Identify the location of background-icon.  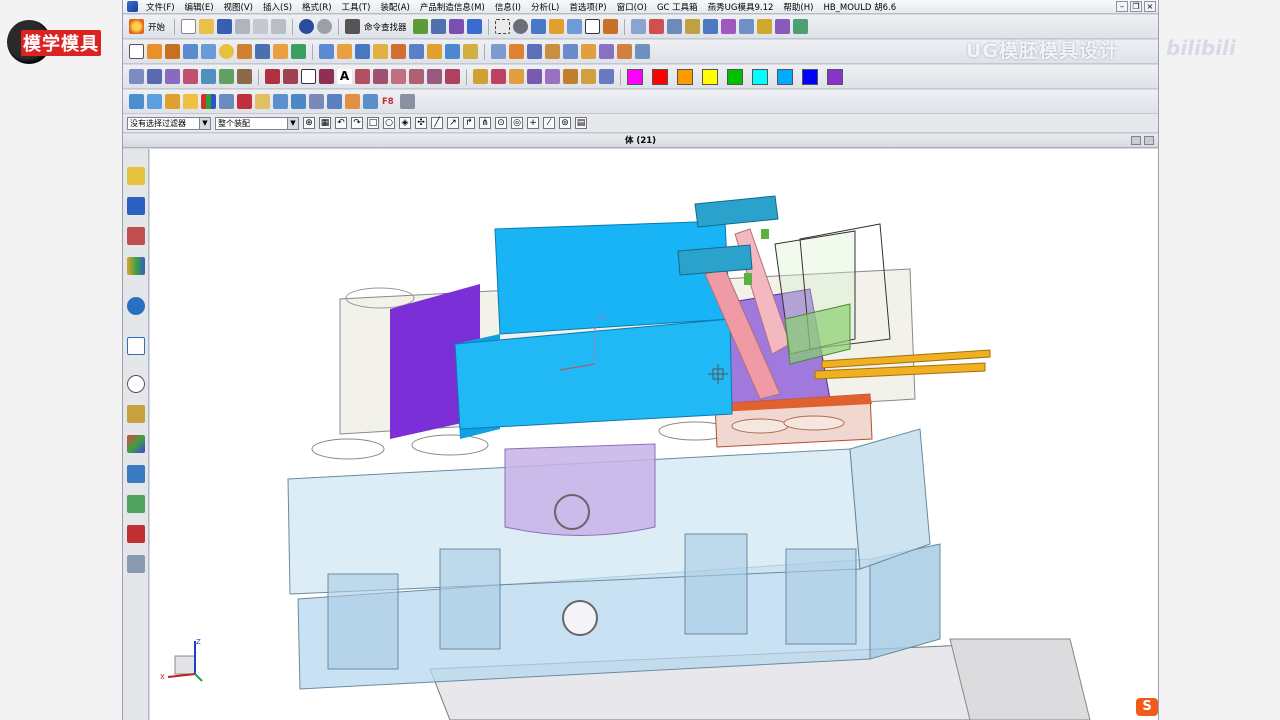
(592, 26).